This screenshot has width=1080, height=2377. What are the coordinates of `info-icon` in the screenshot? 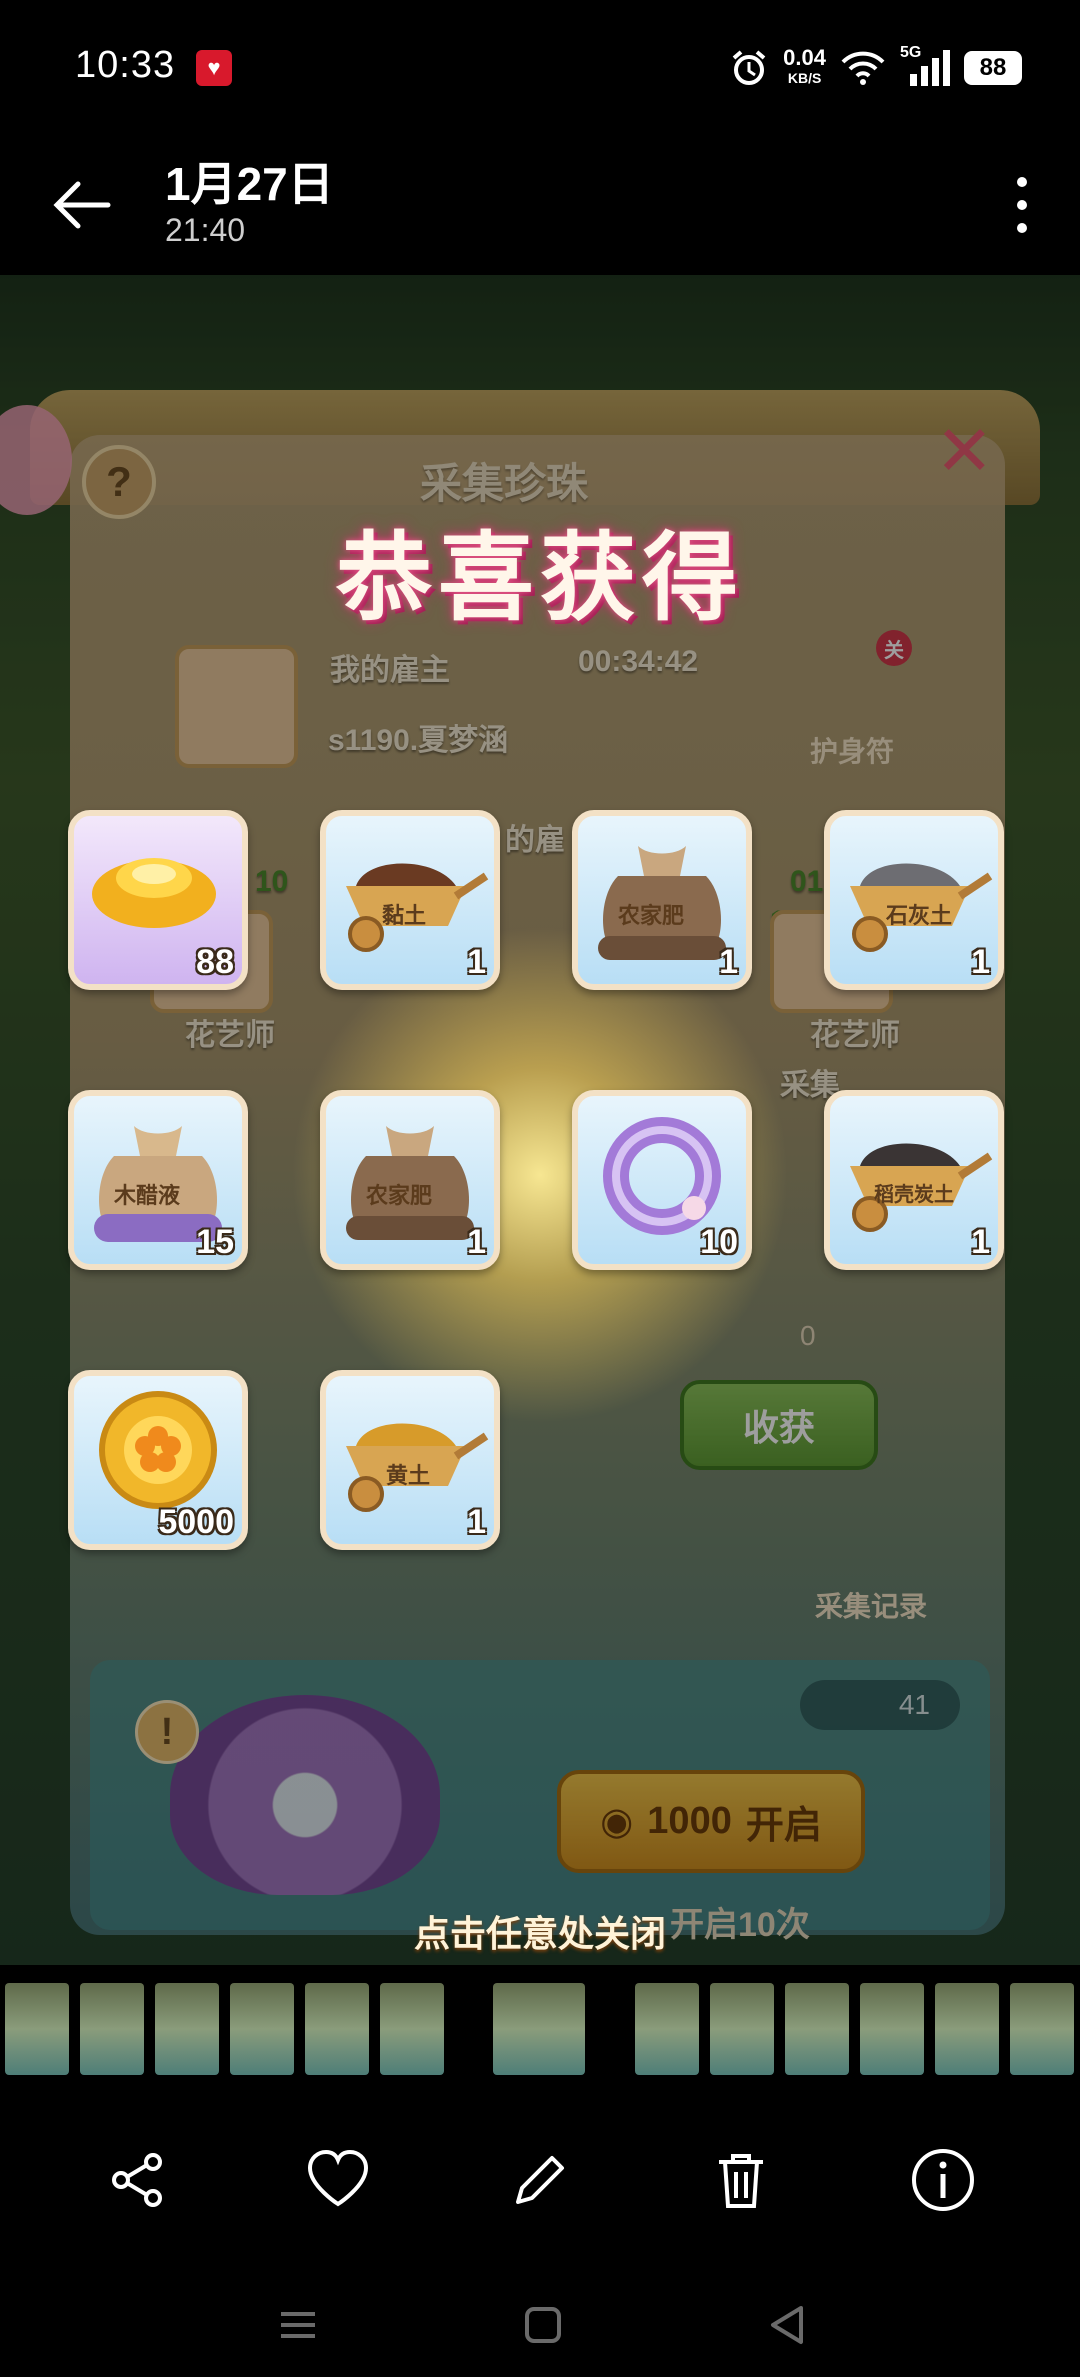 It's located at (943, 2180).